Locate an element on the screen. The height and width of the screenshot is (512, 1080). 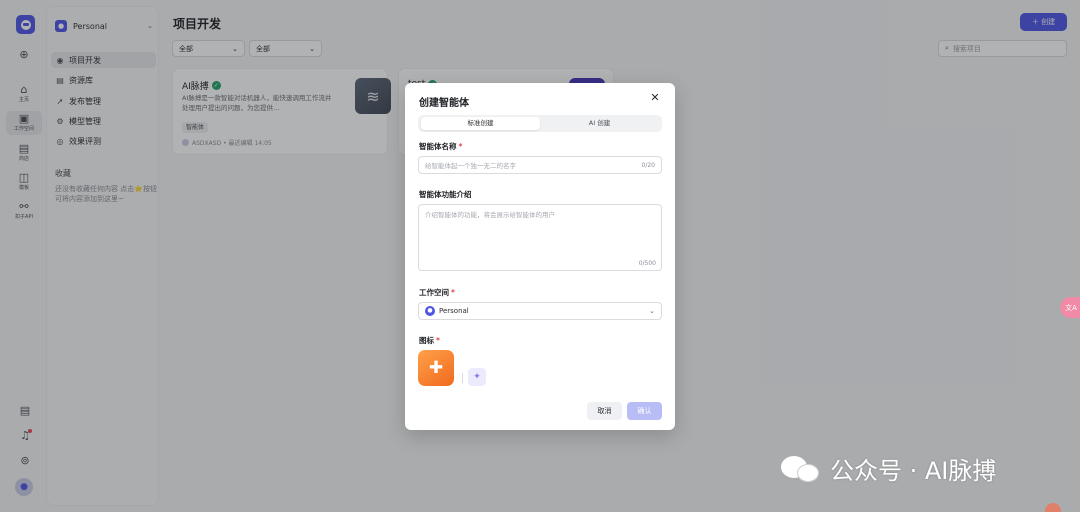
chevron-down-icon: ⌄ is located at coordinates (652, 311).